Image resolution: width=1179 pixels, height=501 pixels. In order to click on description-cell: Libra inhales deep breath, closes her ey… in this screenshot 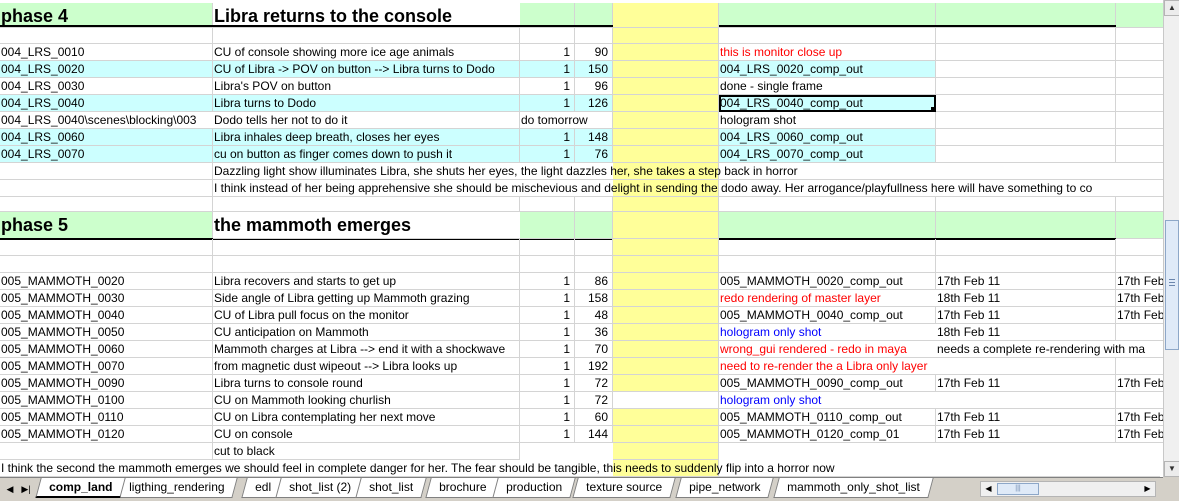, I will do `click(366, 137)`.